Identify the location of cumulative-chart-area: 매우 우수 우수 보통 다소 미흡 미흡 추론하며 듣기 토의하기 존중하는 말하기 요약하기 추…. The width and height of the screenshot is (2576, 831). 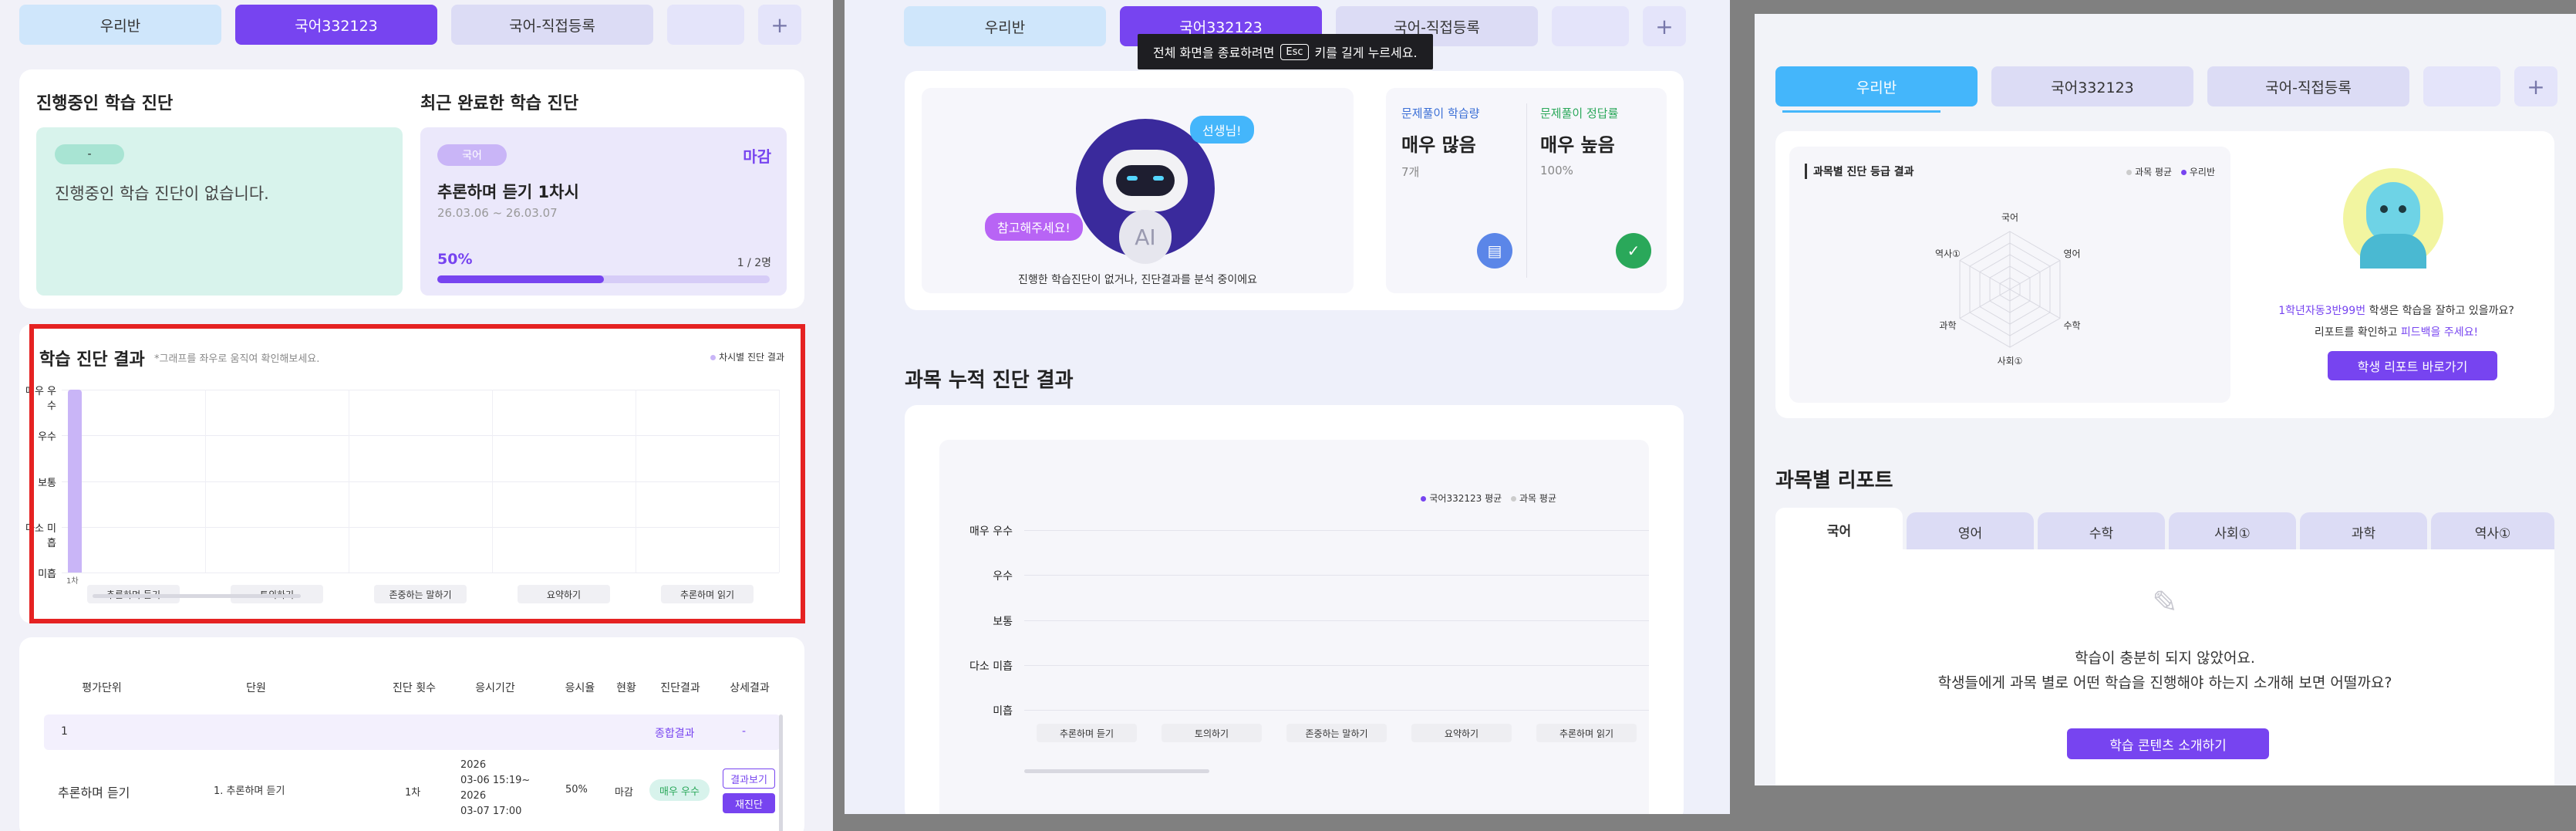
(1294, 609).